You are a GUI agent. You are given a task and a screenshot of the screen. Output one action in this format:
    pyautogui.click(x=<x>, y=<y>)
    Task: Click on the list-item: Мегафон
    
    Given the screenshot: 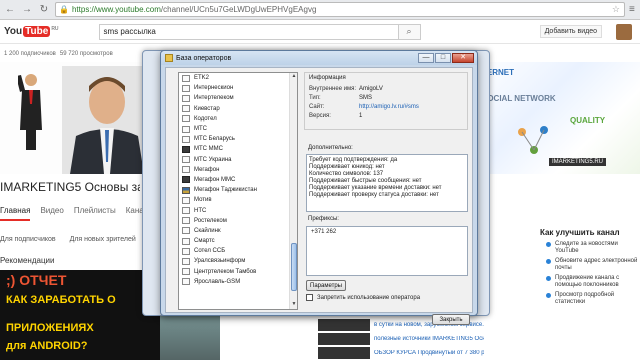 What is the action you would take?
    pyautogui.click(x=238, y=170)
    